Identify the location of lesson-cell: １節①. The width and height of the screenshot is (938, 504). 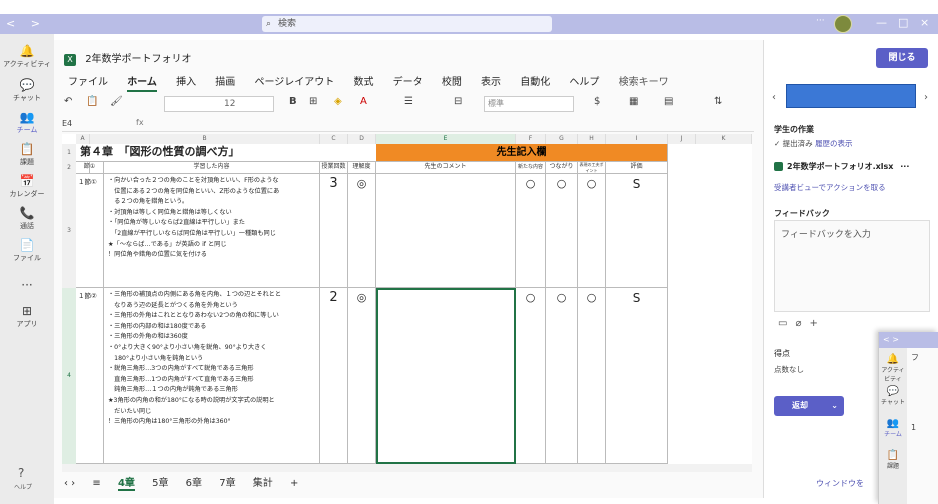
(90, 231).